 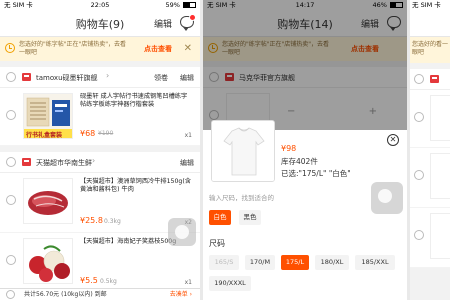 I want to click on status-bar: 无 SIM 卡, so click(x=430, y=5).